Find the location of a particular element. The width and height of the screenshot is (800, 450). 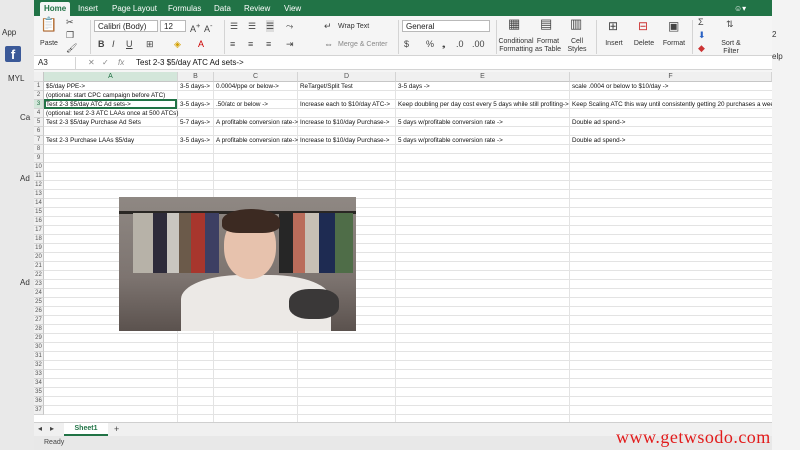

row-header: 30 is located at coordinates (39, 347).